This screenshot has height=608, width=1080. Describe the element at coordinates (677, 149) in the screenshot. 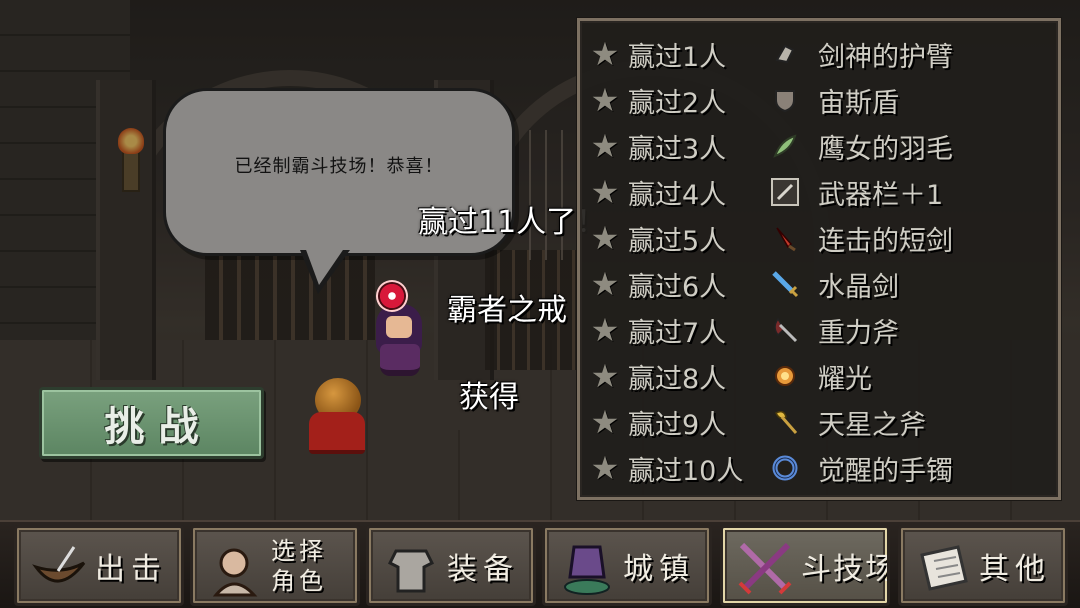

I see `win-requirement: 赢过3人` at that location.